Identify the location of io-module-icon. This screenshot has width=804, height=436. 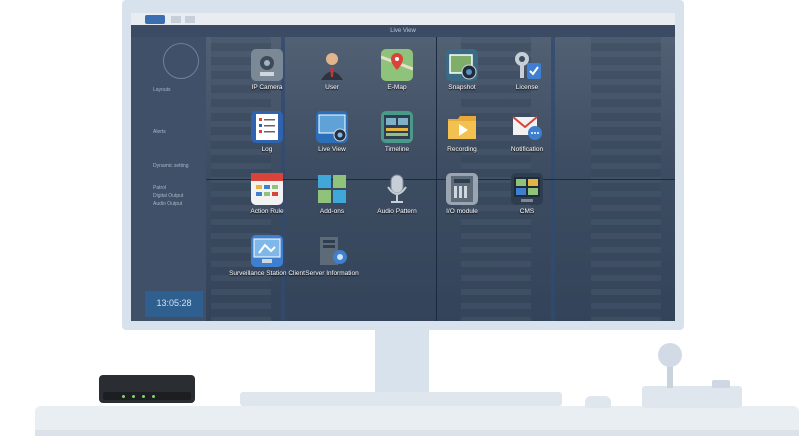
(462, 189).